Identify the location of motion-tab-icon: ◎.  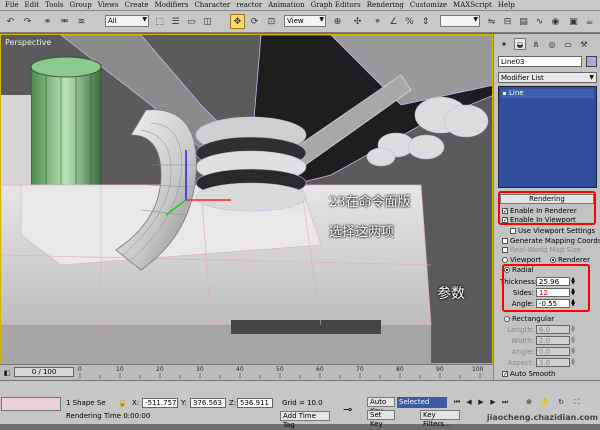
(552, 44).